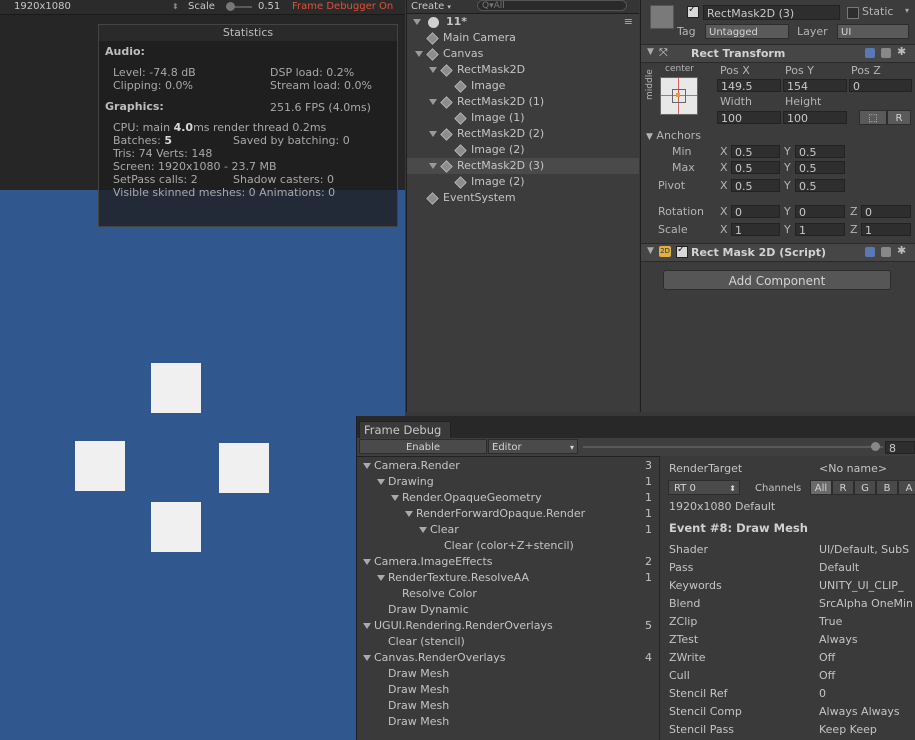 This screenshot has width=915, height=740. Describe the element at coordinates (873, 31) in the screenshot. I see `layer-dropdown: UI` at that location.